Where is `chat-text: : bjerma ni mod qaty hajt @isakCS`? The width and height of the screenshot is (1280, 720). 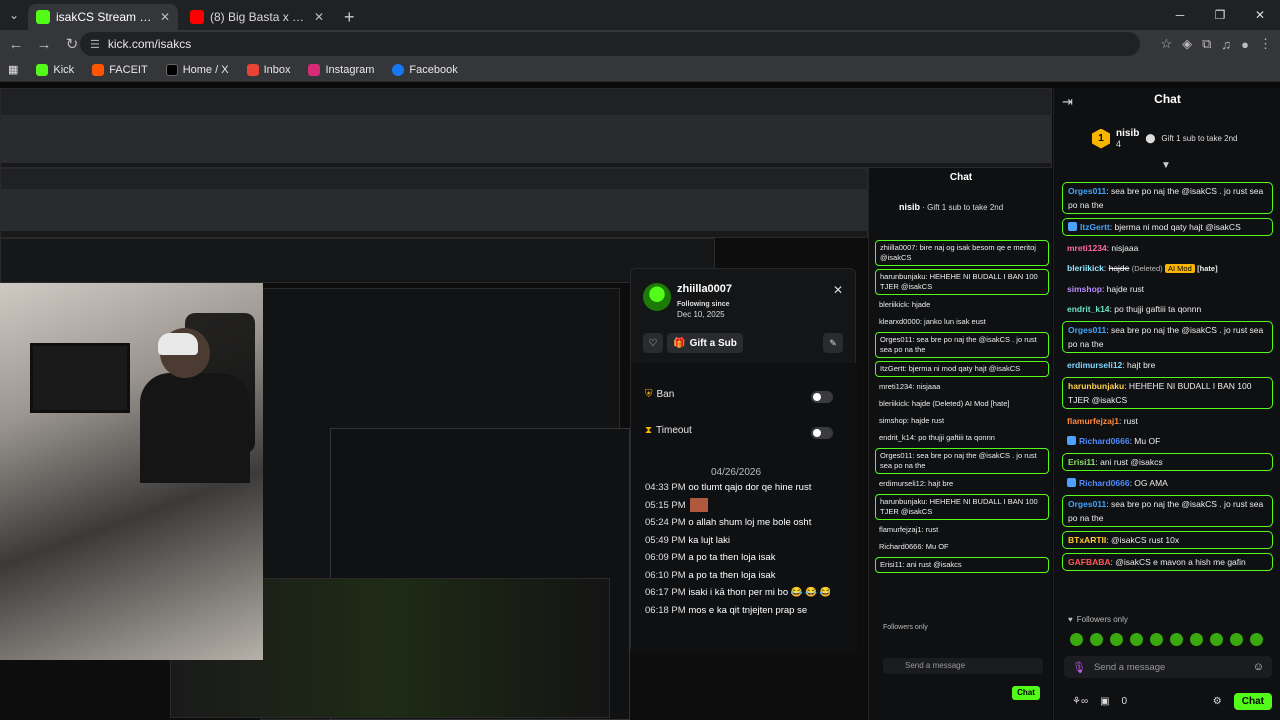
chat-text: : bjerma ni mod qaty hajt @isakCS is located at coordinates (1175, 227).